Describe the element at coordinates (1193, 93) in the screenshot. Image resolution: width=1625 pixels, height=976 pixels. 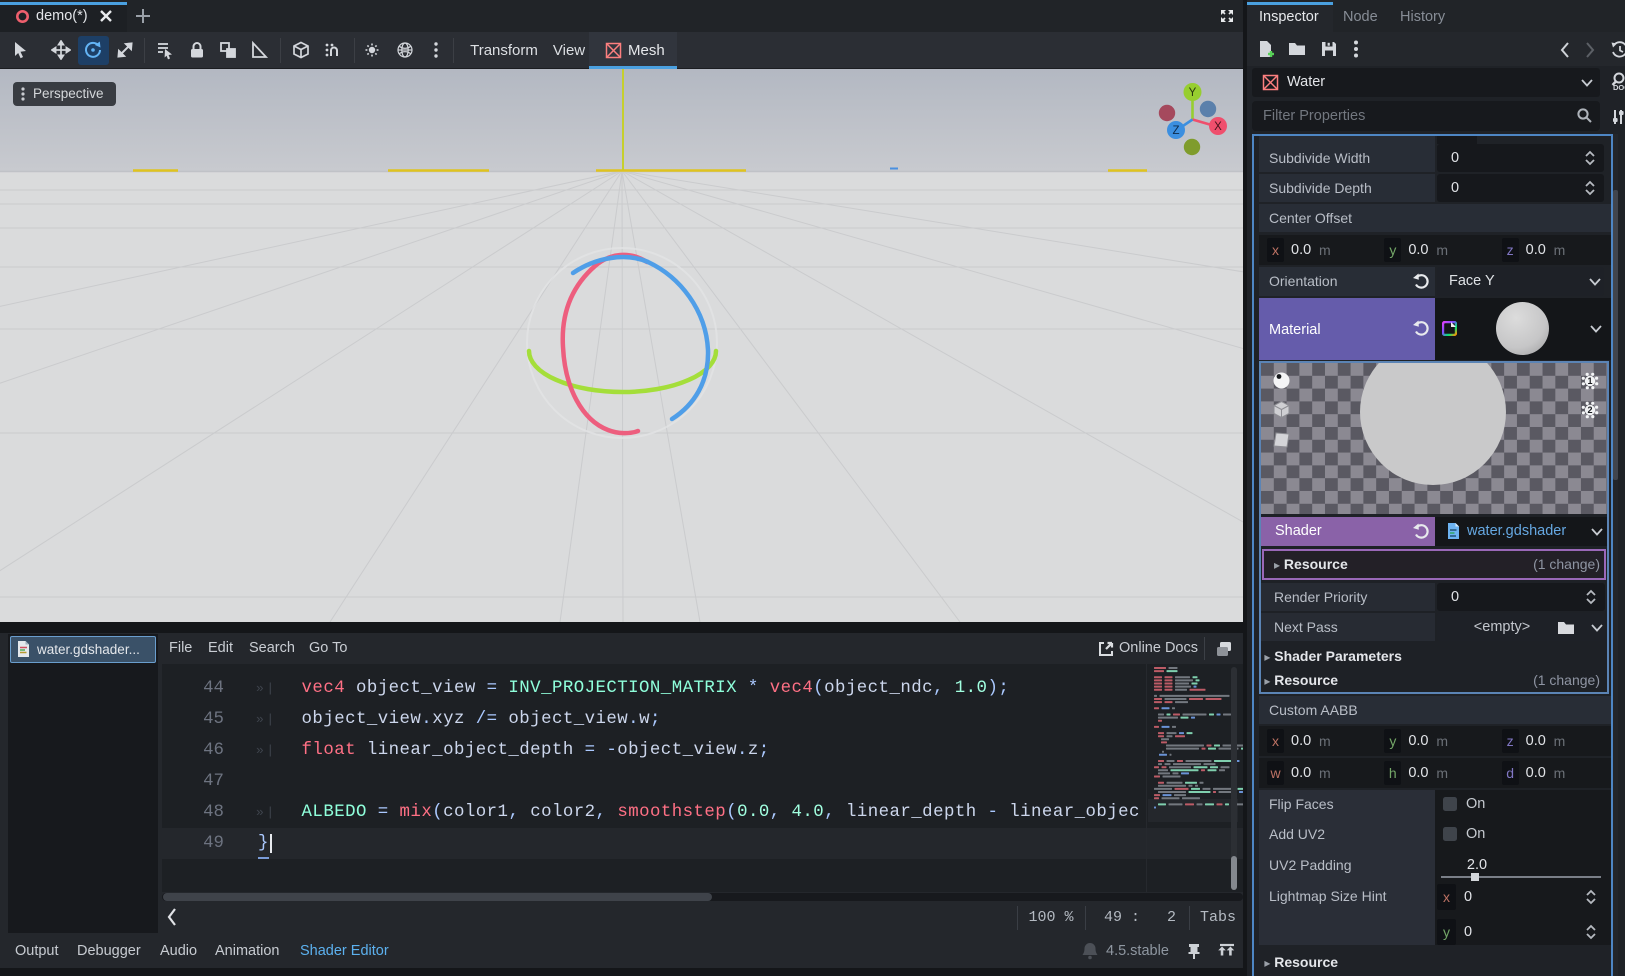
I see `svg-text: Y` at that location.